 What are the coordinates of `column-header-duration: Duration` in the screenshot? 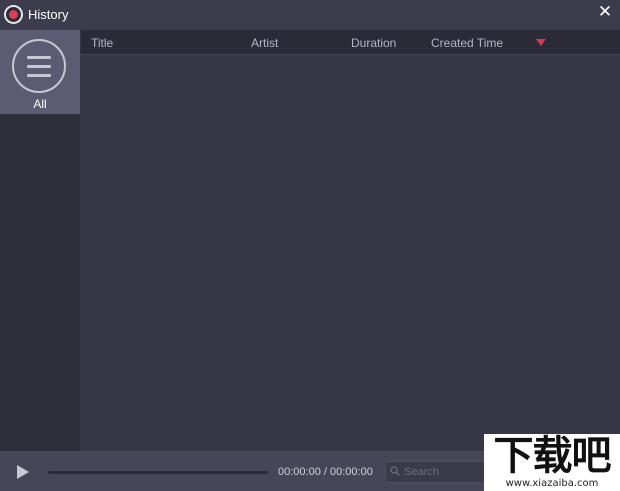 It's located at (373, 43).